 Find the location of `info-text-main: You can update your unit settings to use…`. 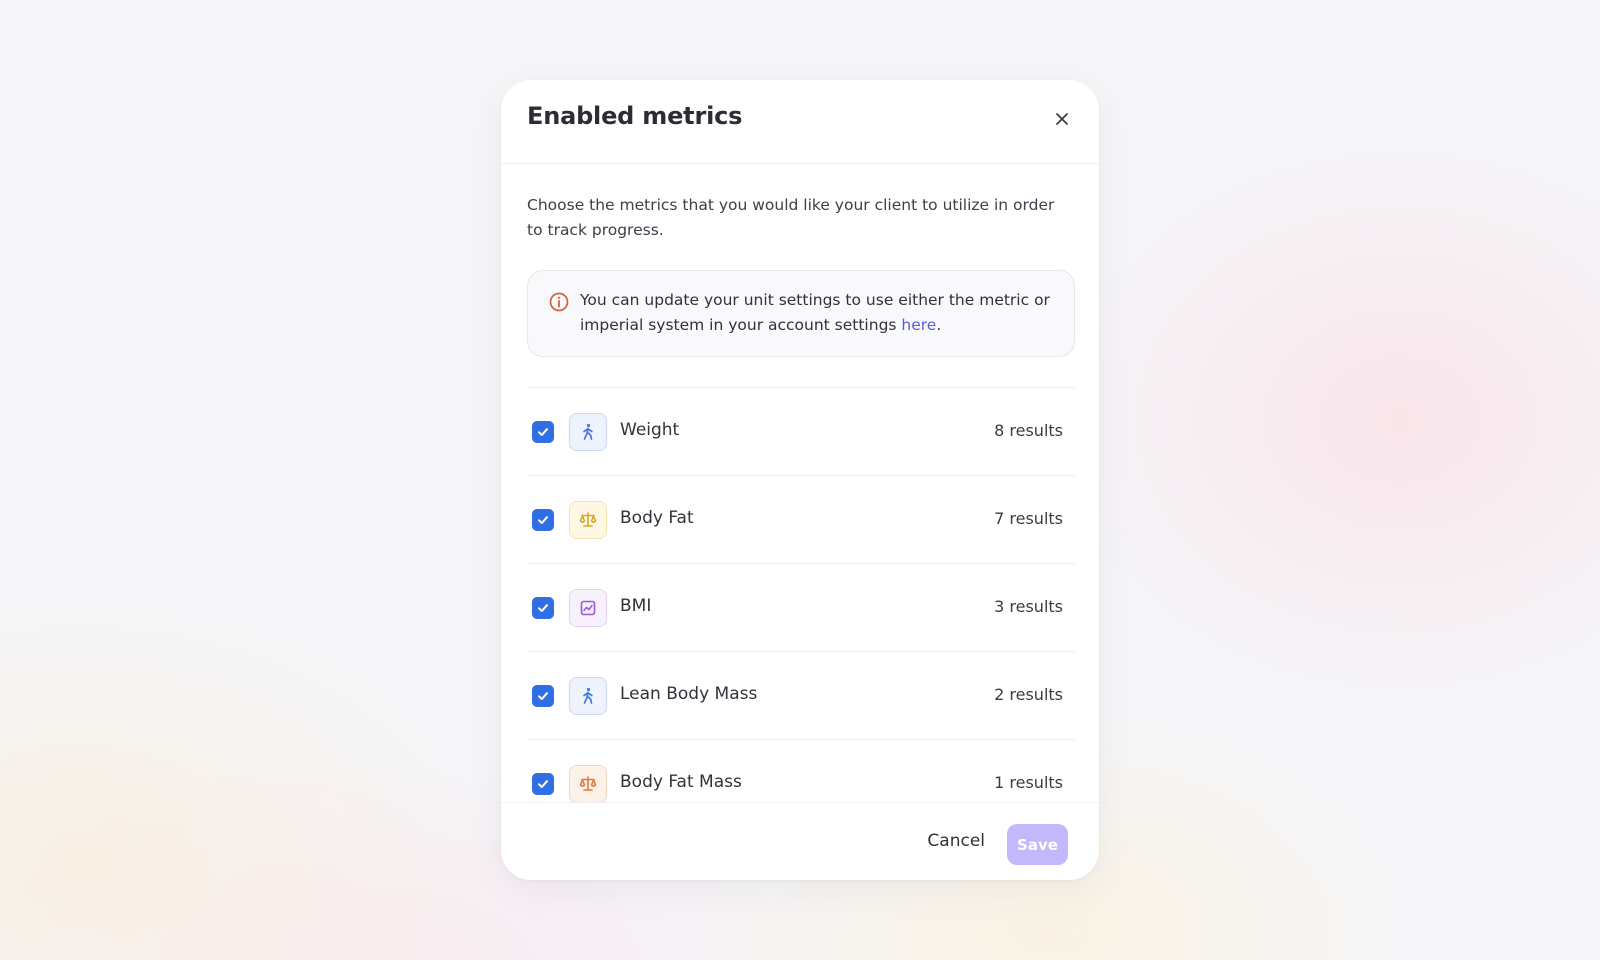

info-text-main: You can update your unit settings to use… is located at coordinates (815, 312).